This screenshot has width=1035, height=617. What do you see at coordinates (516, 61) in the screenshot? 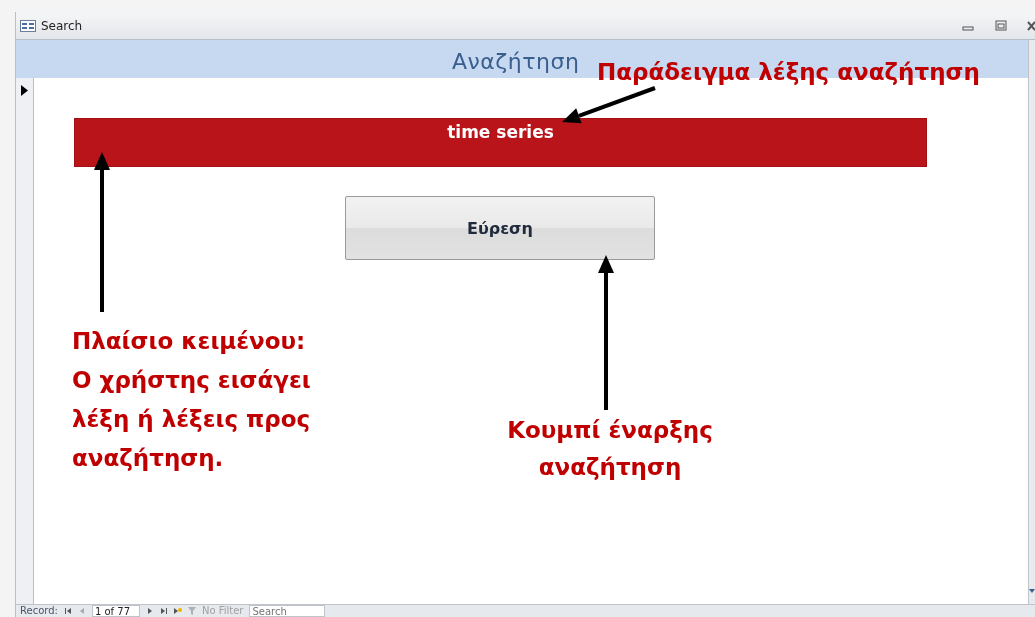
I see `form-header: Αναζήτηση` at bounding box center [516, 61].